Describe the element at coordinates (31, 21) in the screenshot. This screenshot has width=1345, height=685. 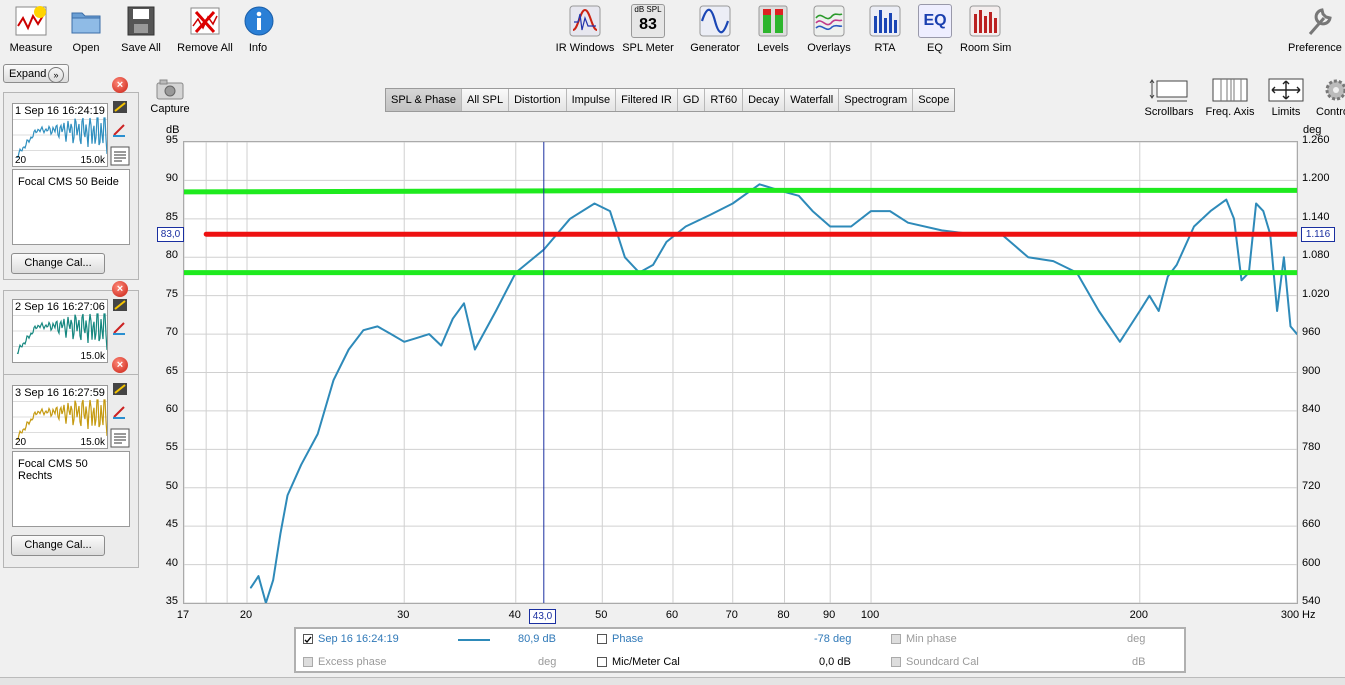
I see `measure-icon` at that location.